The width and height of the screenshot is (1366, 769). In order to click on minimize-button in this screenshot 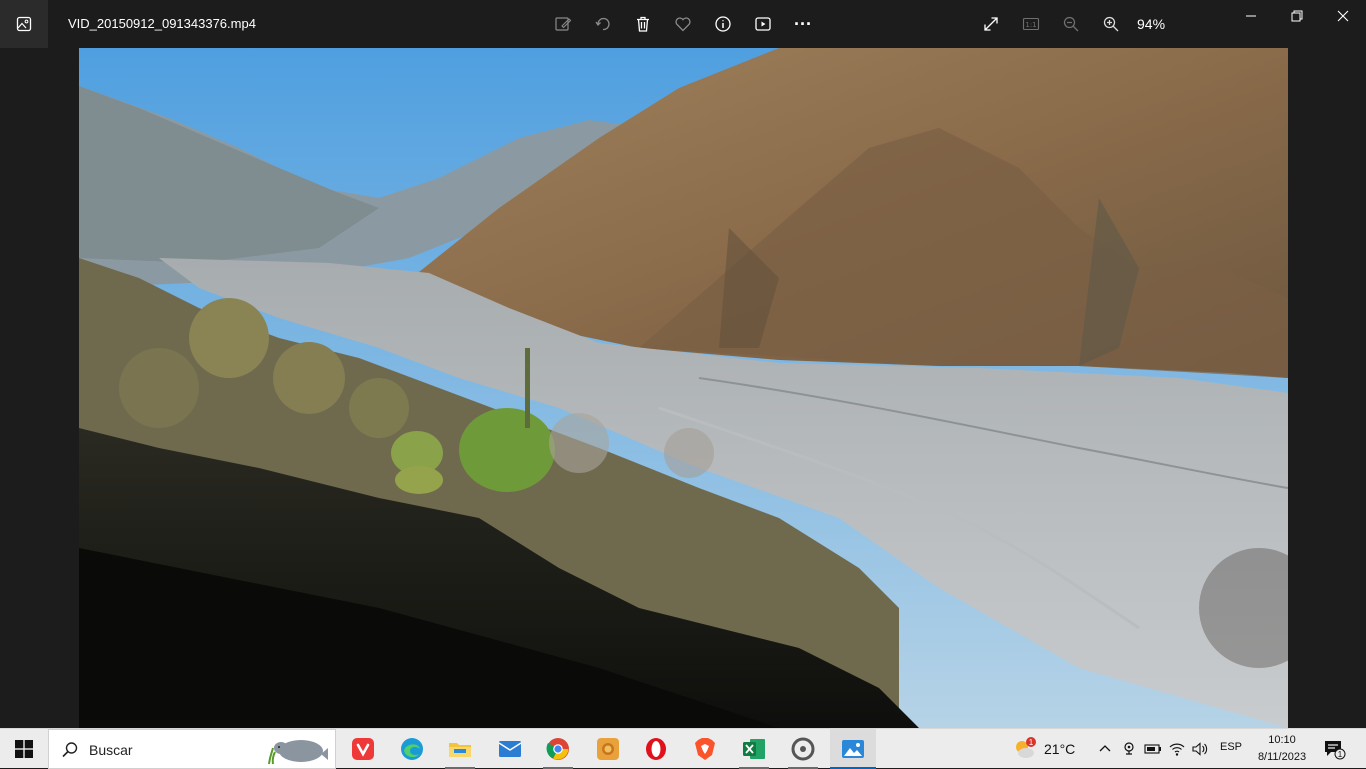, I will do `click(1251, 16)`.